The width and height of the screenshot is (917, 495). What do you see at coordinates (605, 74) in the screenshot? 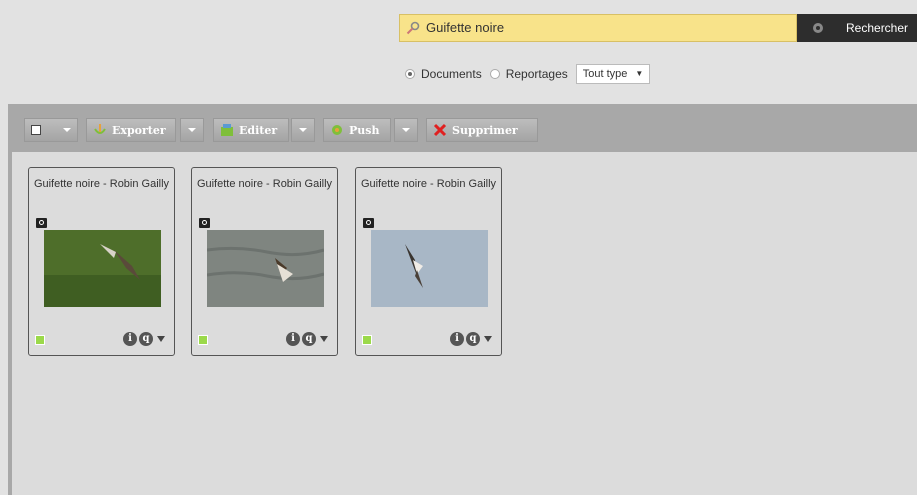
I see `type-select-value: Tout type` at bounding box center [605, 74].